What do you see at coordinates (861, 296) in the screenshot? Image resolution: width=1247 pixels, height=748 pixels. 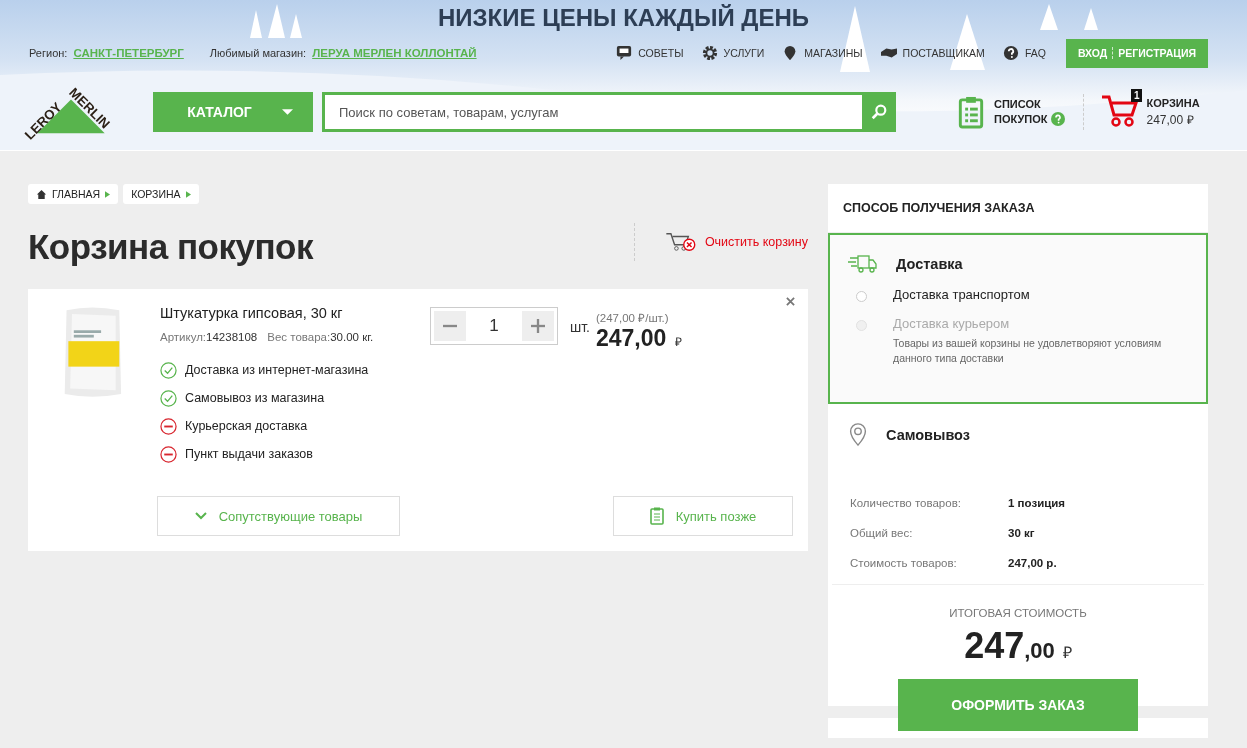 I see `radio-button` at bounding box center [861, 296].